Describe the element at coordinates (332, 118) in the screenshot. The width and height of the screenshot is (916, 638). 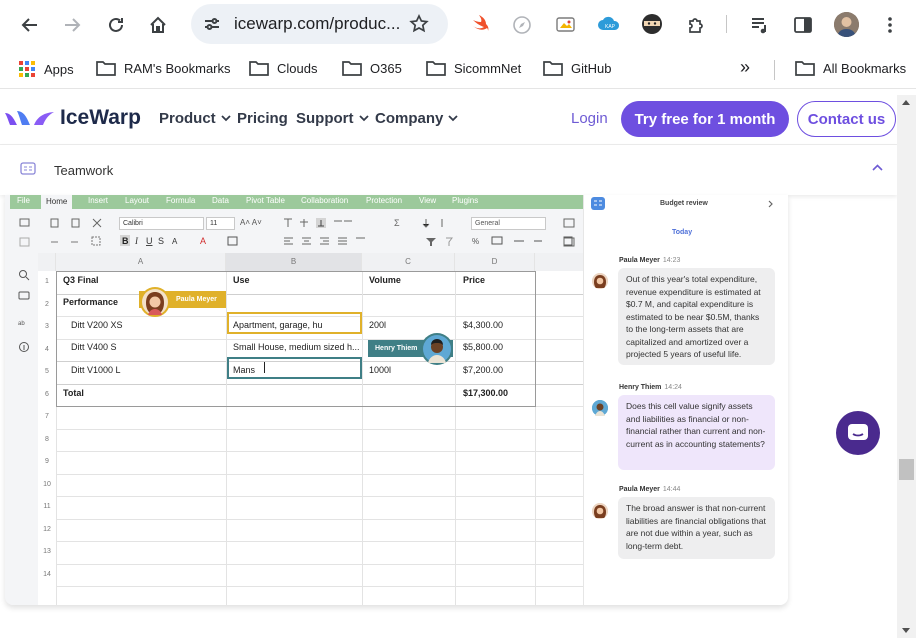
I see `nav-support: Support` at that location.